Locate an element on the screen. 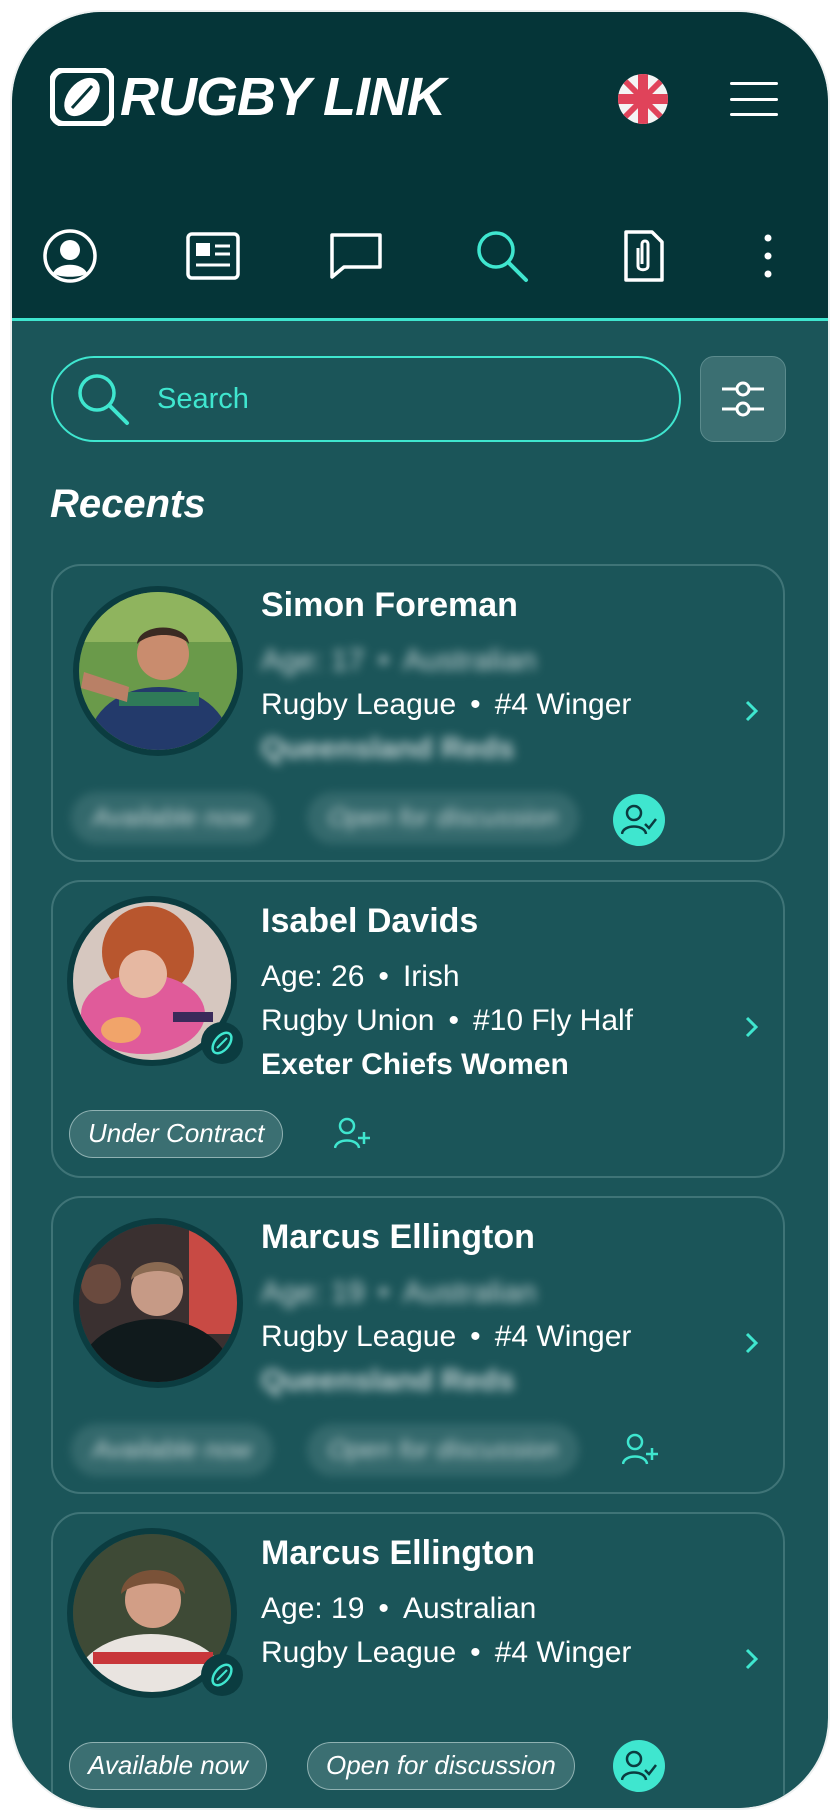  search-input is located at coordinates (377, 399).